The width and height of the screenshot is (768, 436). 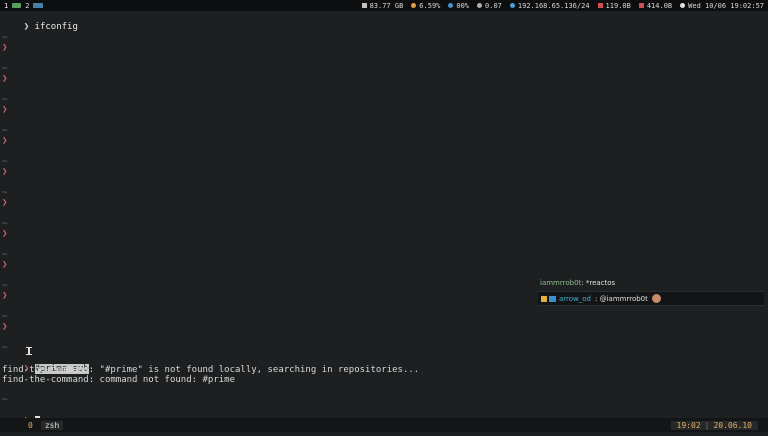 What do you see at coordinates (21, 416) in the screenshot?
I see `active-prompt-line: ❯` at bounding box center [21, 416].